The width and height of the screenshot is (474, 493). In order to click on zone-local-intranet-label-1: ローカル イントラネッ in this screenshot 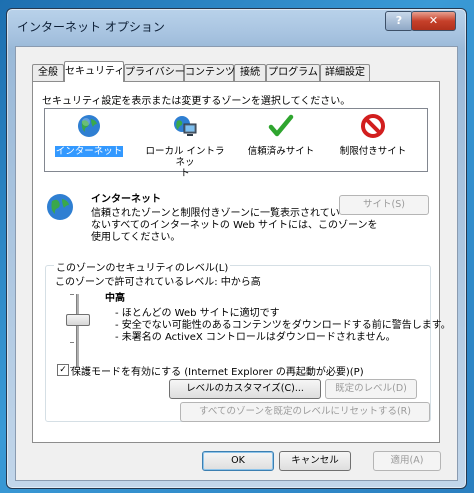, I will do `click(185, 157)`.